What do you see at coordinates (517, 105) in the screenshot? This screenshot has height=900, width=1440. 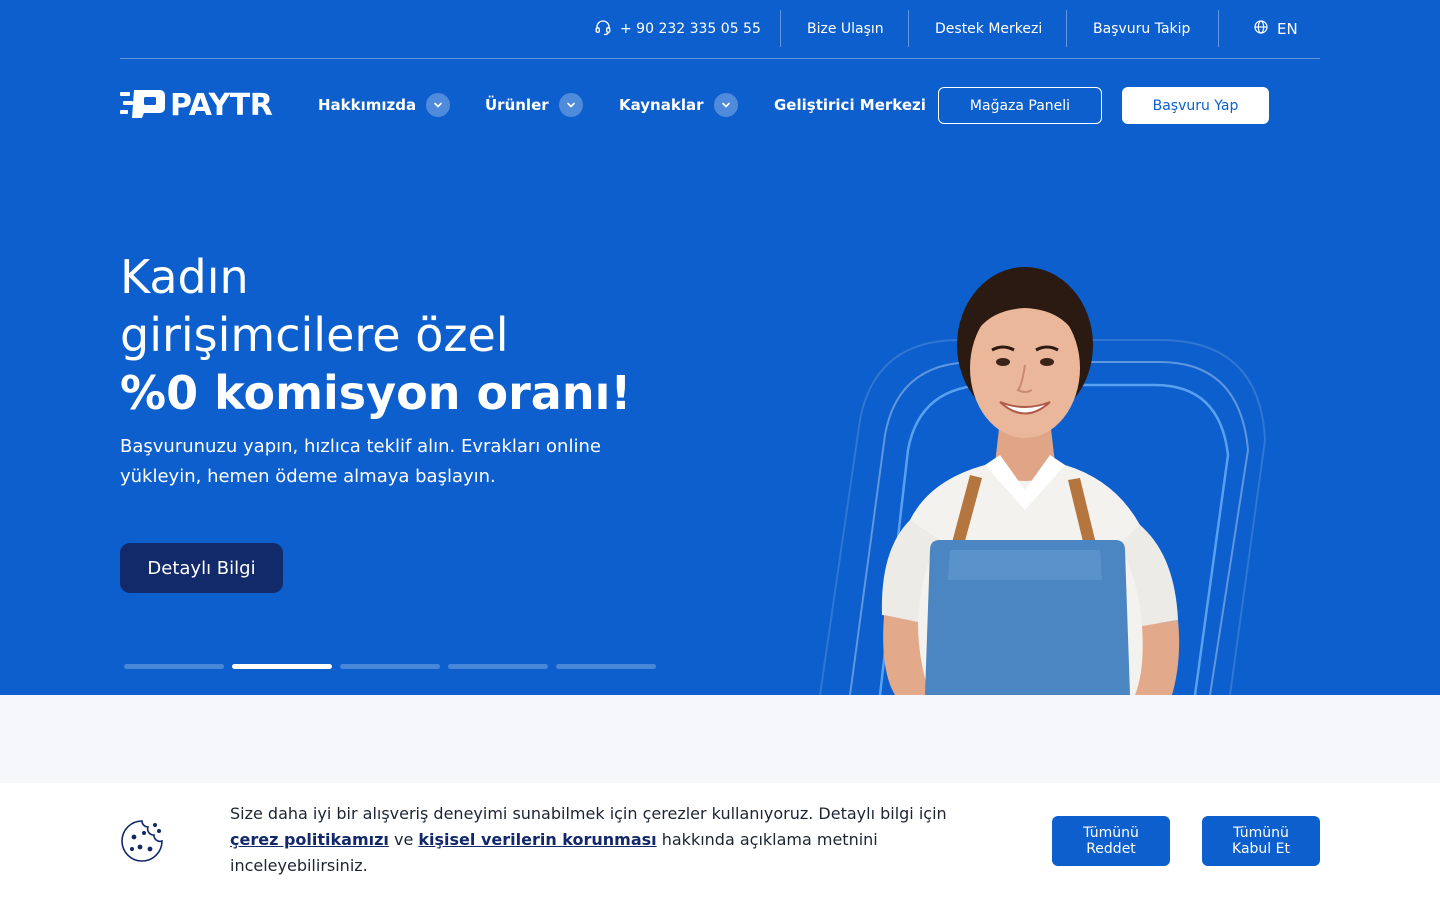 I see `nav-label: Ürünler` at bounding box center [517, 105].